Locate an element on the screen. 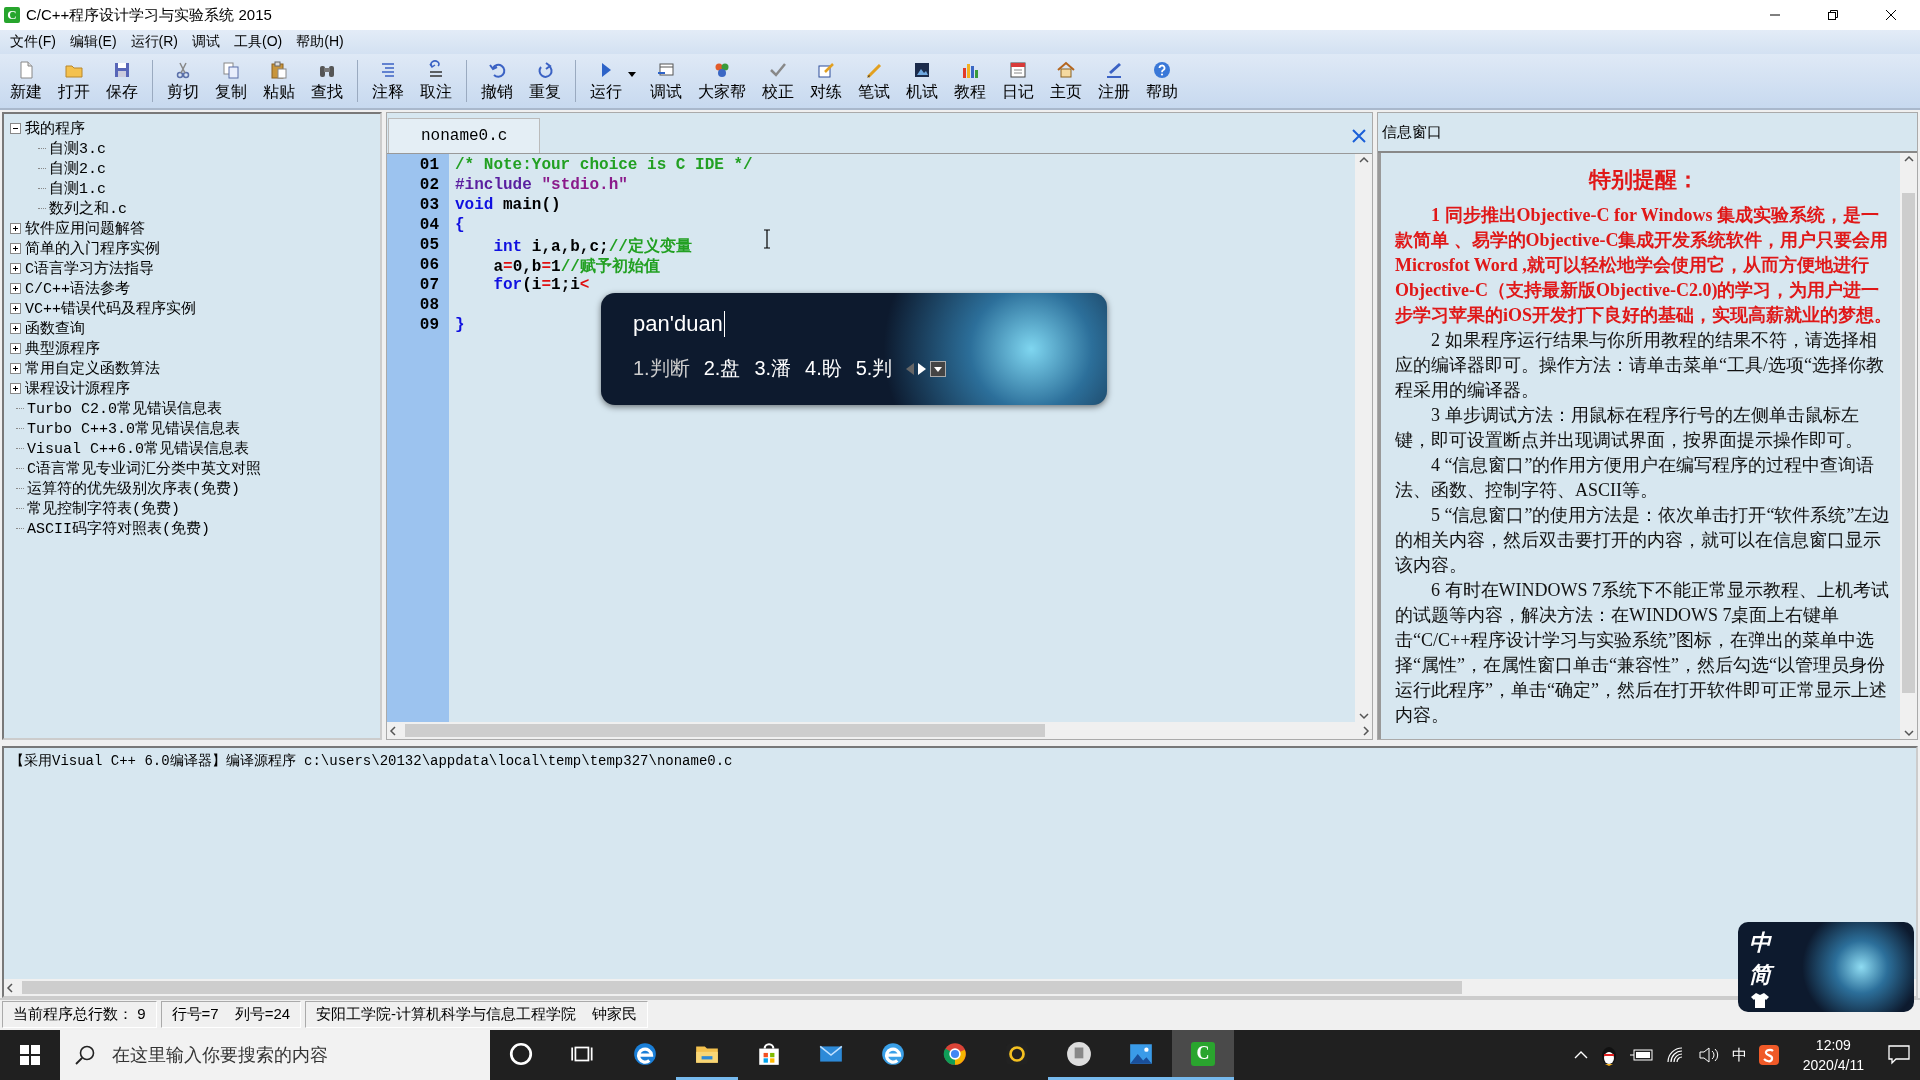 The height and width of the screenshot is (1080, 1920). message-icon is located at coordinates (1899, 1055).